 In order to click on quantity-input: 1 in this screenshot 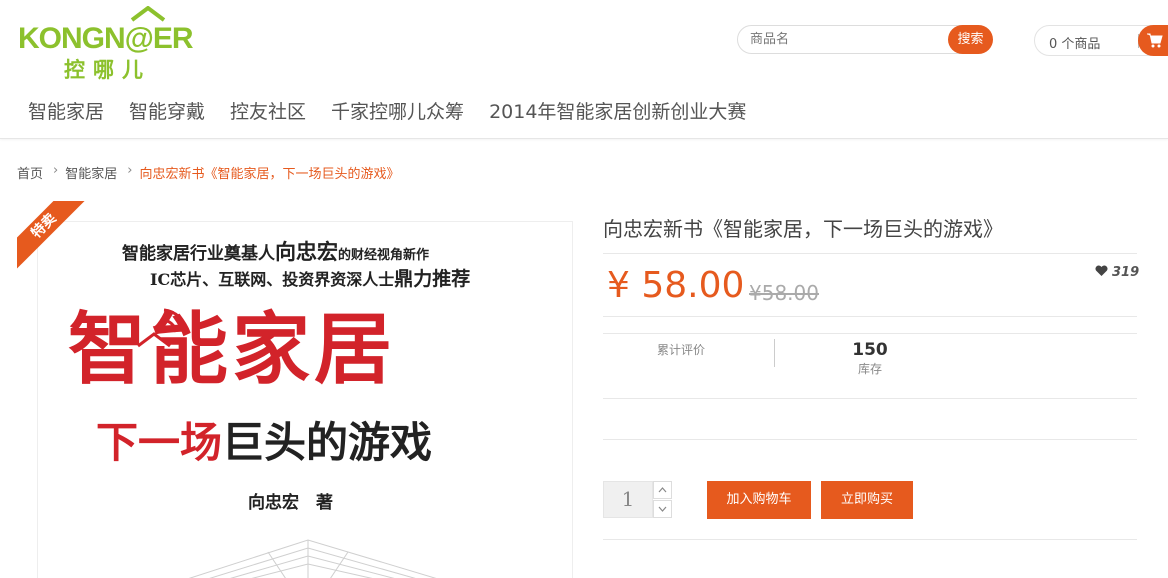, I will do `click(628, 499)`.